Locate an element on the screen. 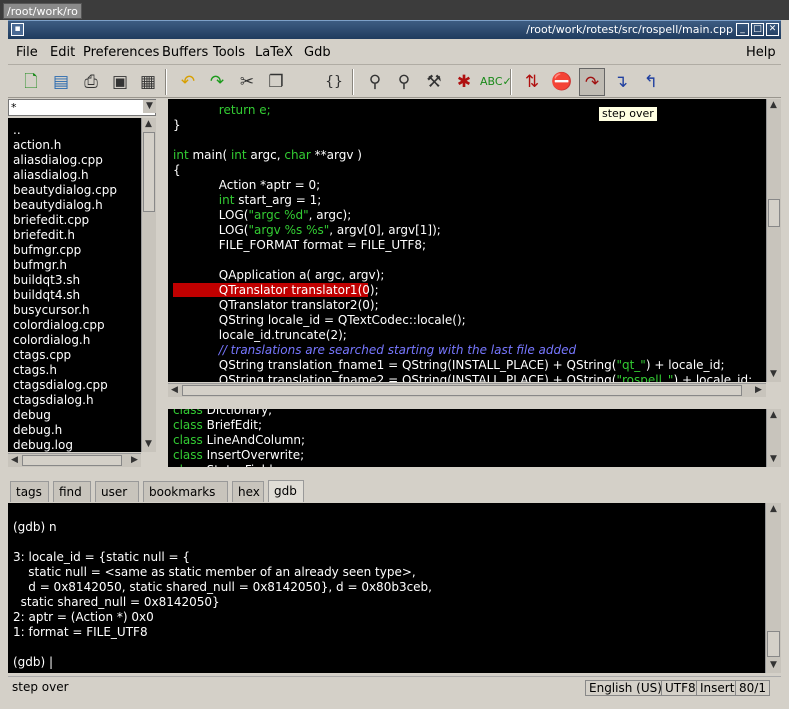 The image size is (789, 709). file-list-item: briefedit.cpp is located at coordinates (51, 220).